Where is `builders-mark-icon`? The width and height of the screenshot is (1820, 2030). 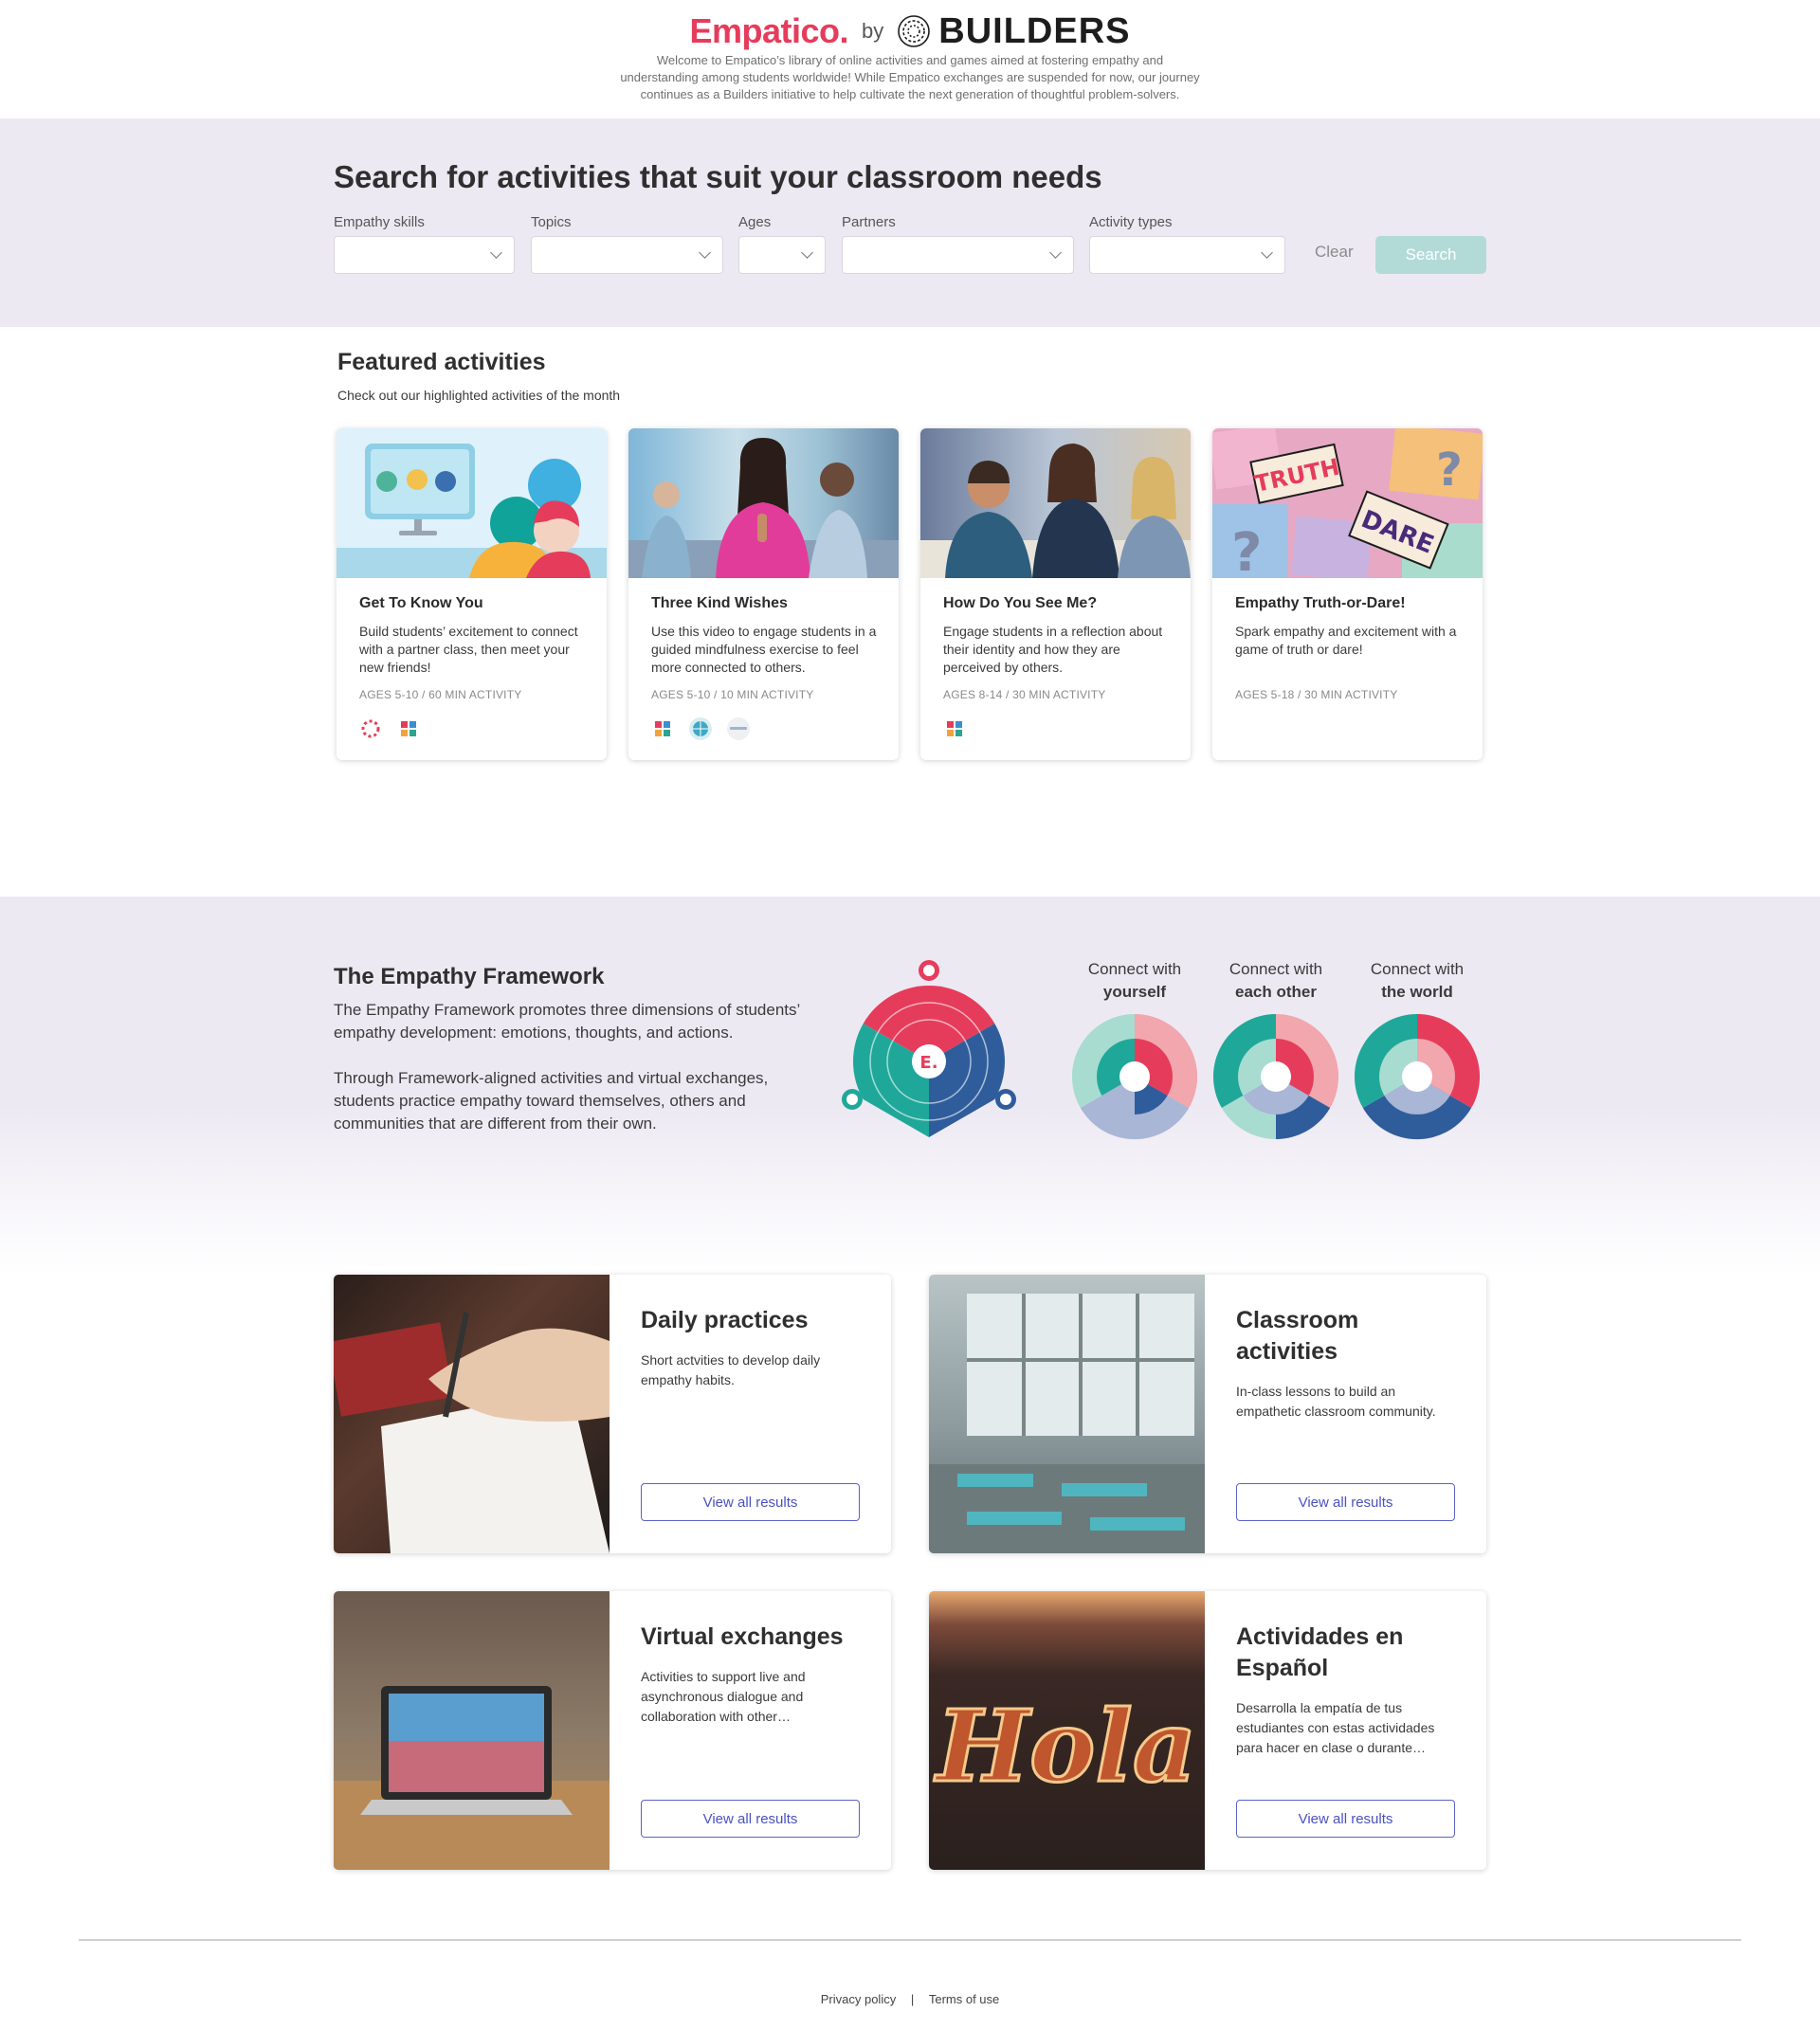 builders-mark-icon is located at coordinates (914, 31).